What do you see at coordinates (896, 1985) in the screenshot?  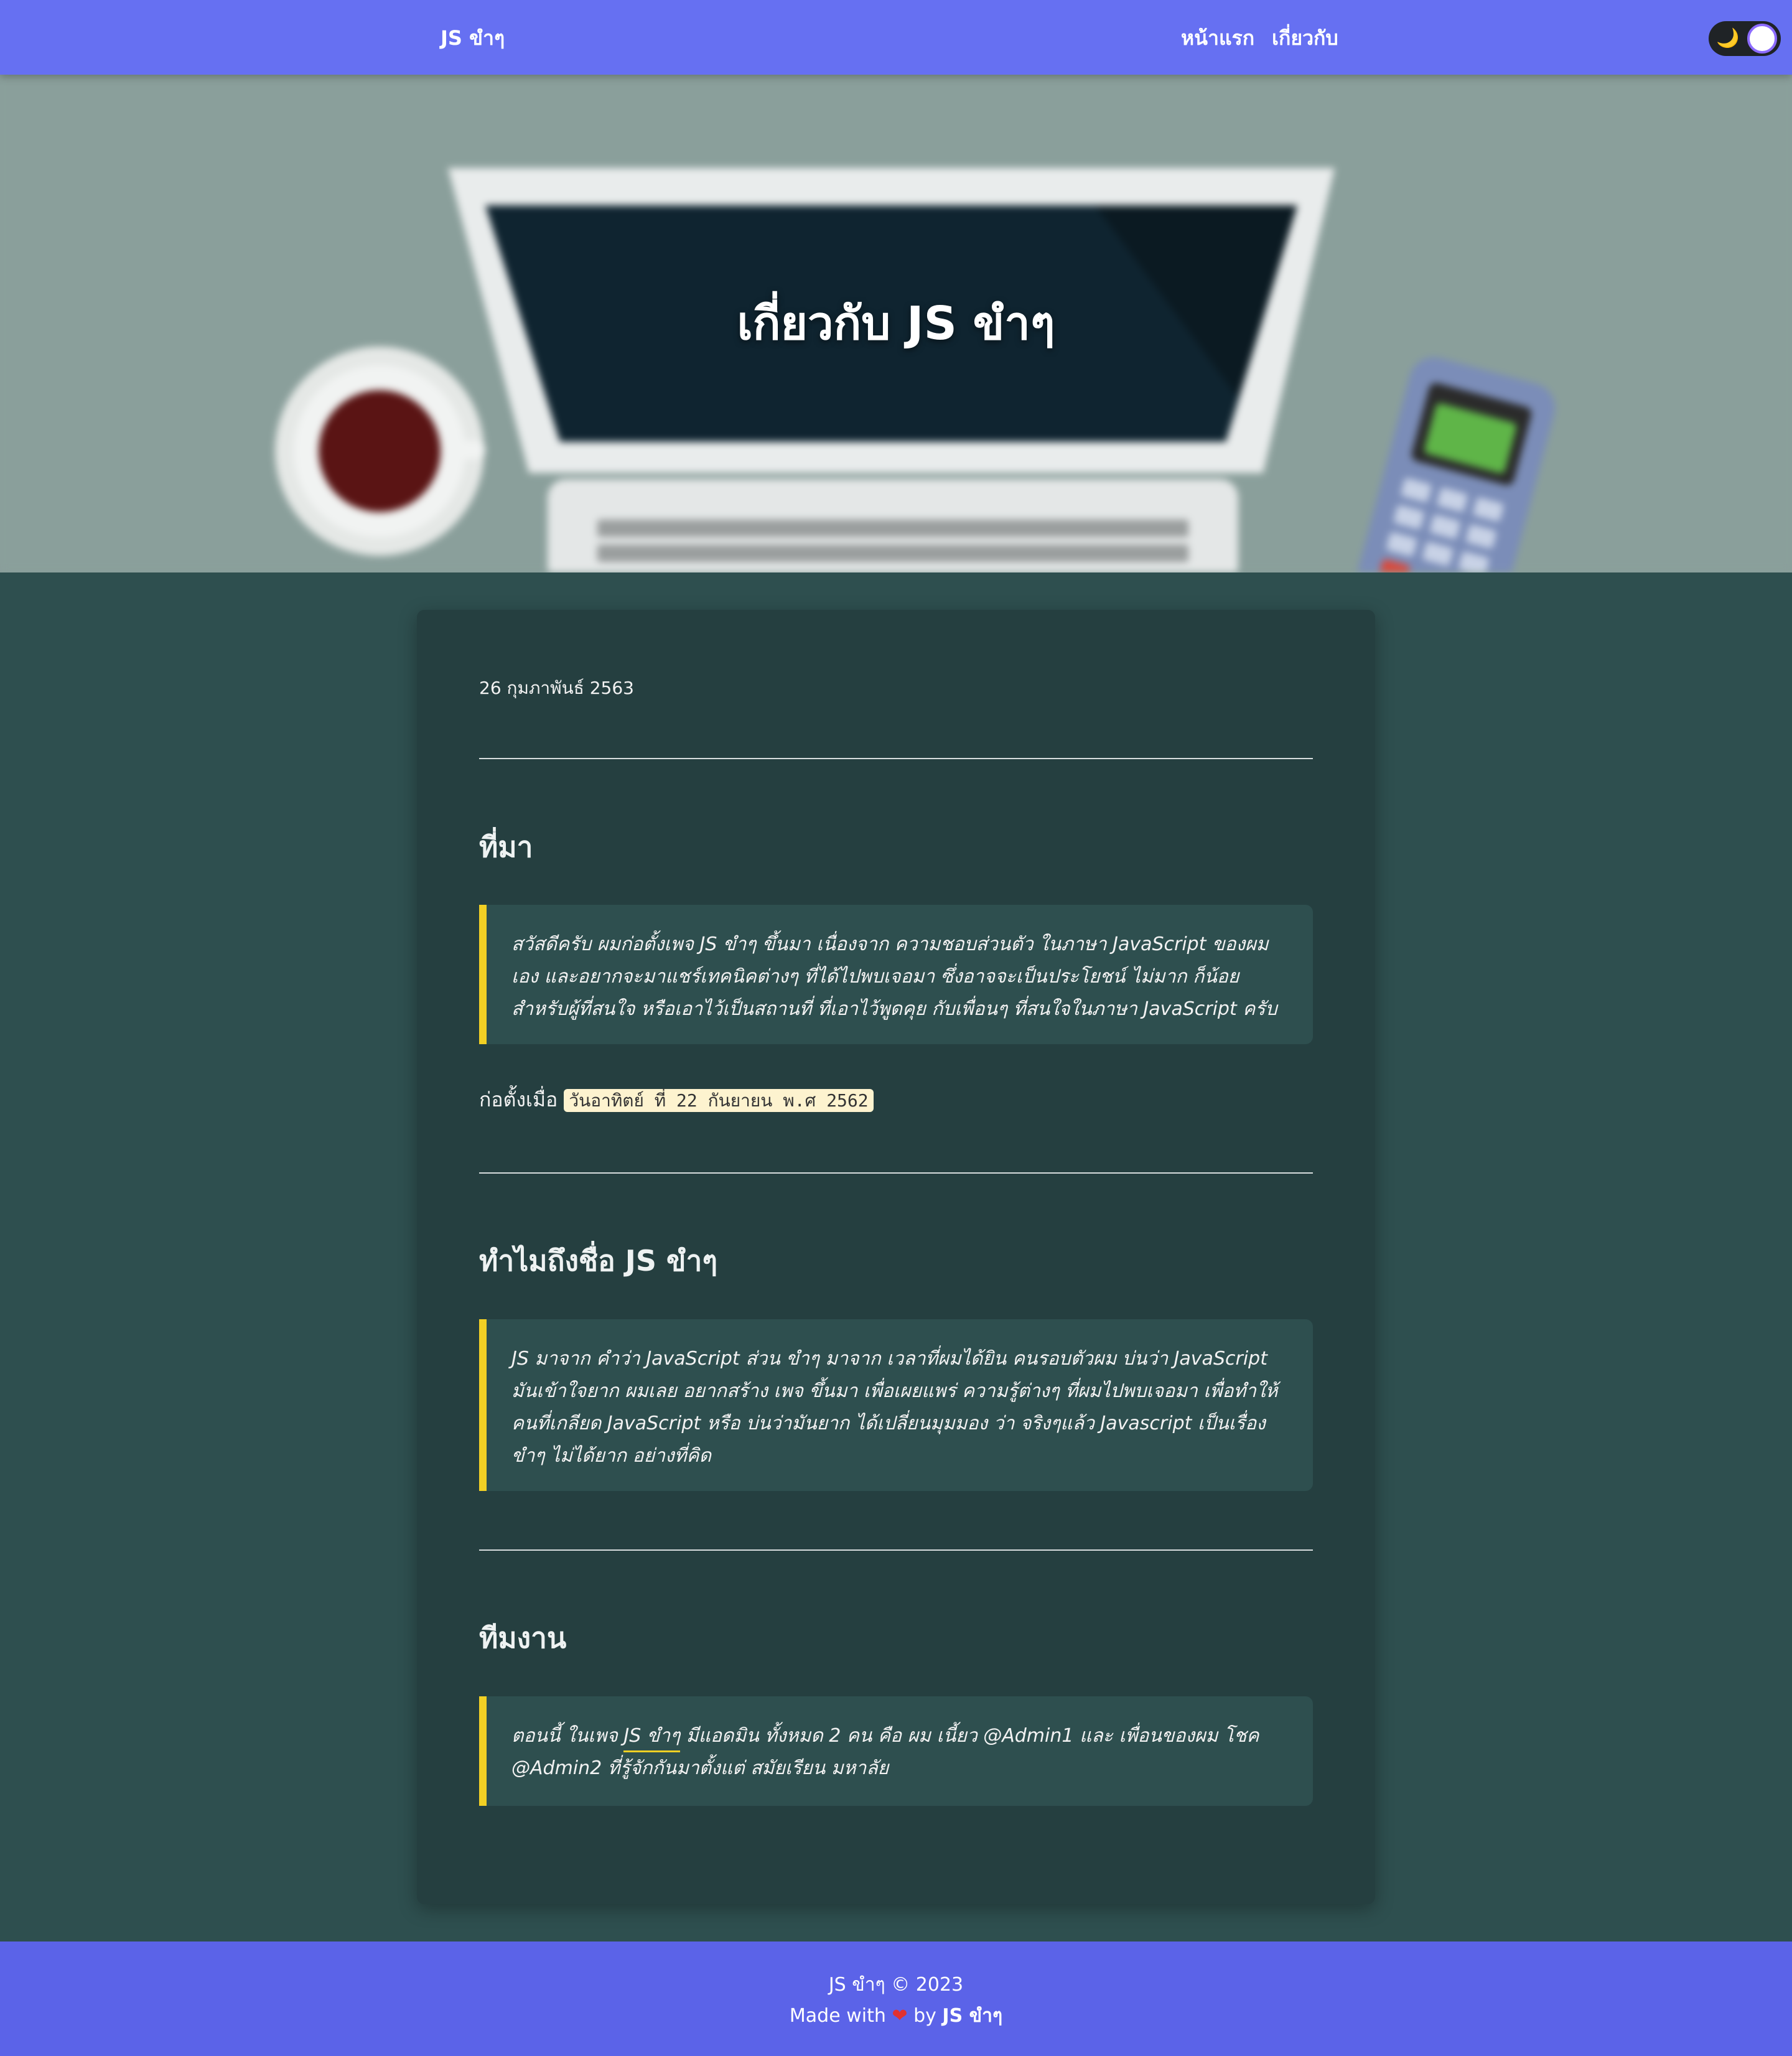 I see `copyright-text: JS ขำๆ © 2023` at bounding box center [896, 1985].